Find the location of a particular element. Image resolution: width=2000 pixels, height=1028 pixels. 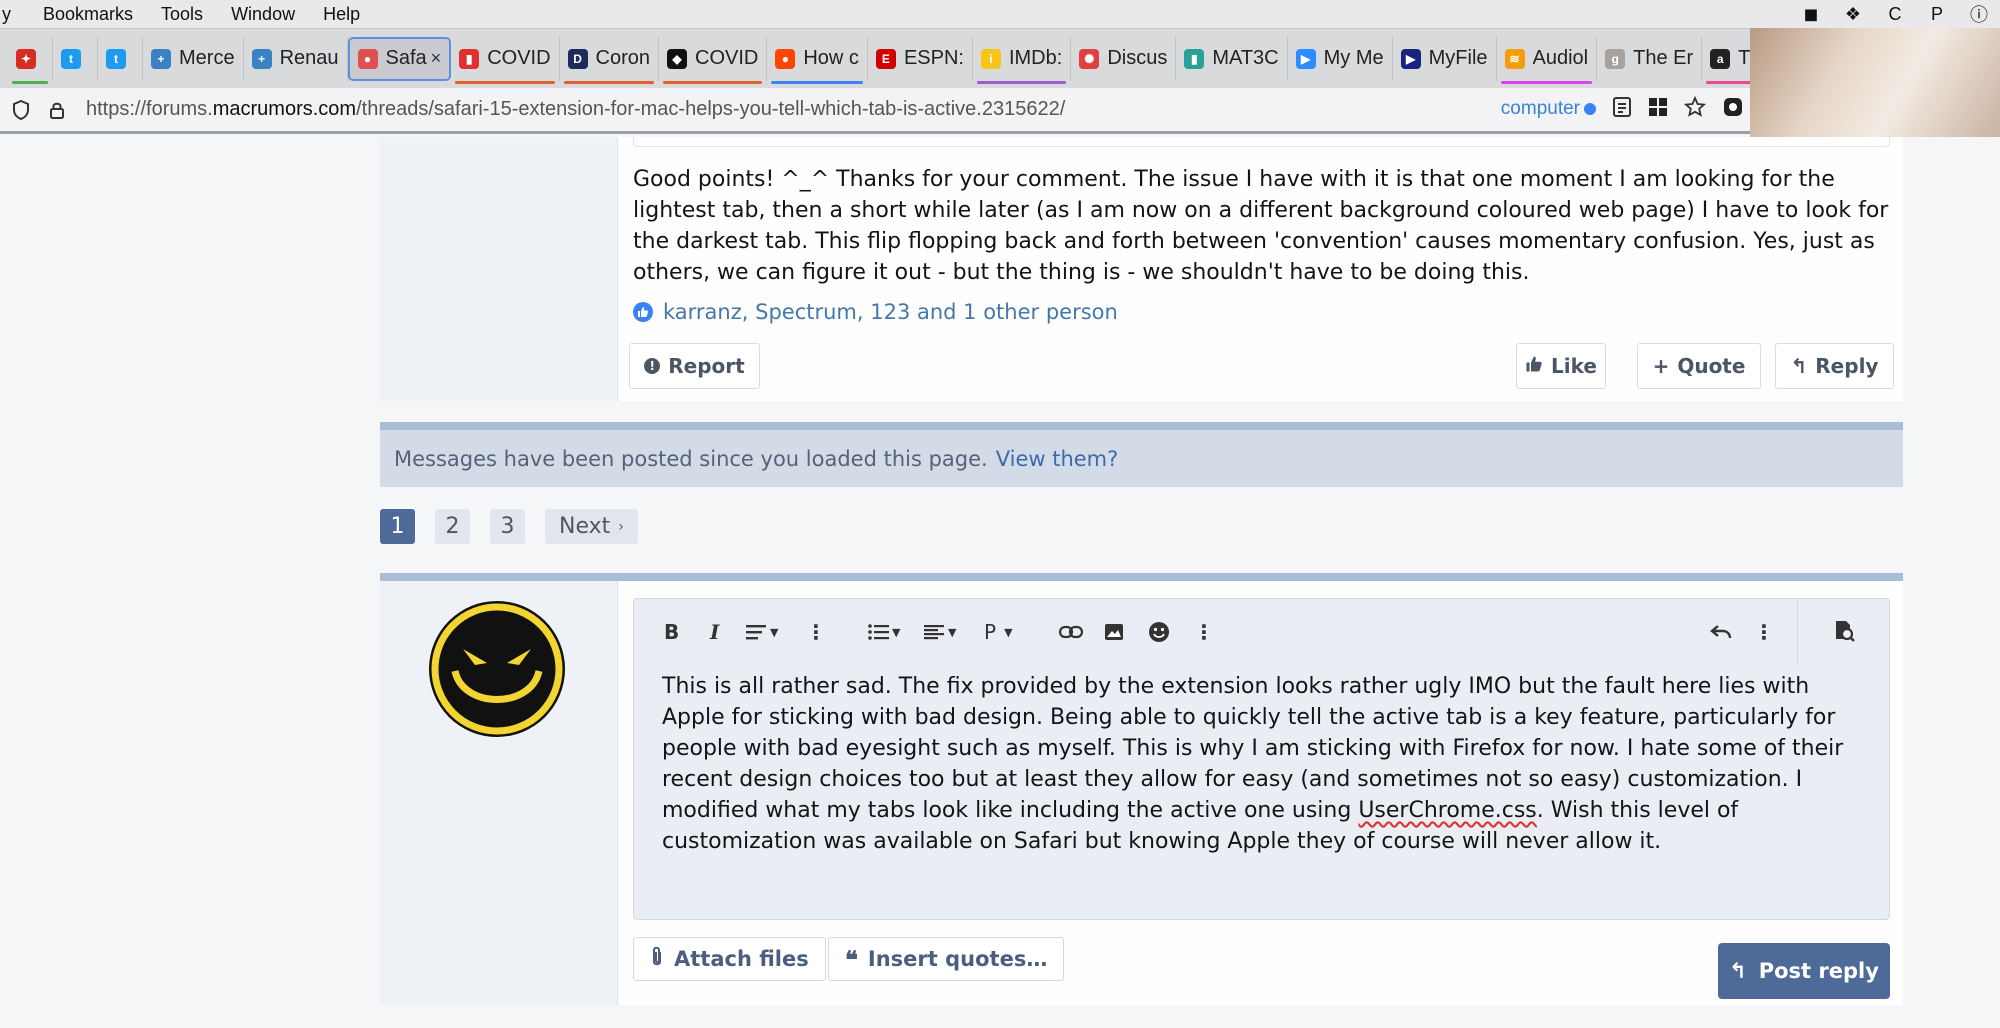

status-tray: ◼ ❖ C P ⓘ is located at coordinates (1895, 14).